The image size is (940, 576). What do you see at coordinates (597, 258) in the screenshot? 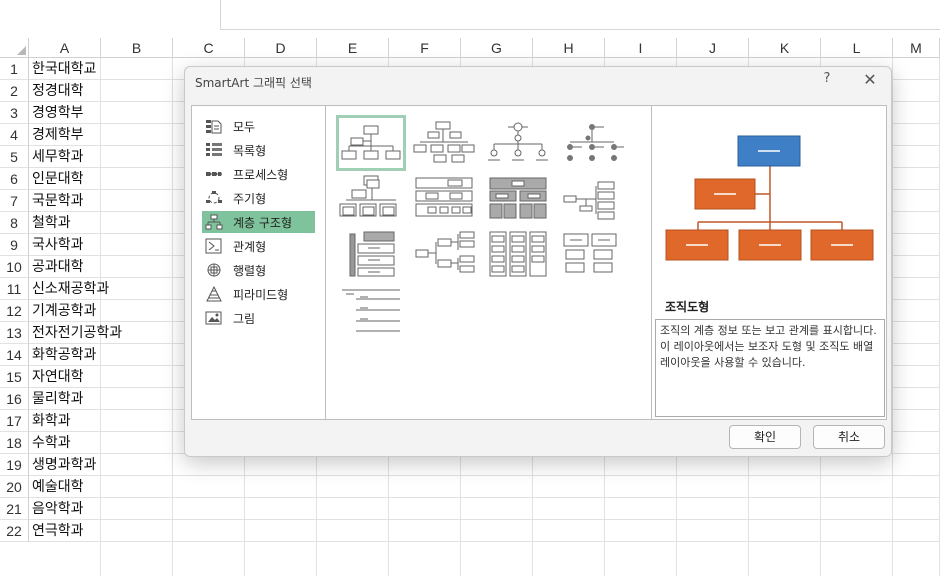
I see `layout-lined-list-hierarchy` at bounding box center [597, 258].